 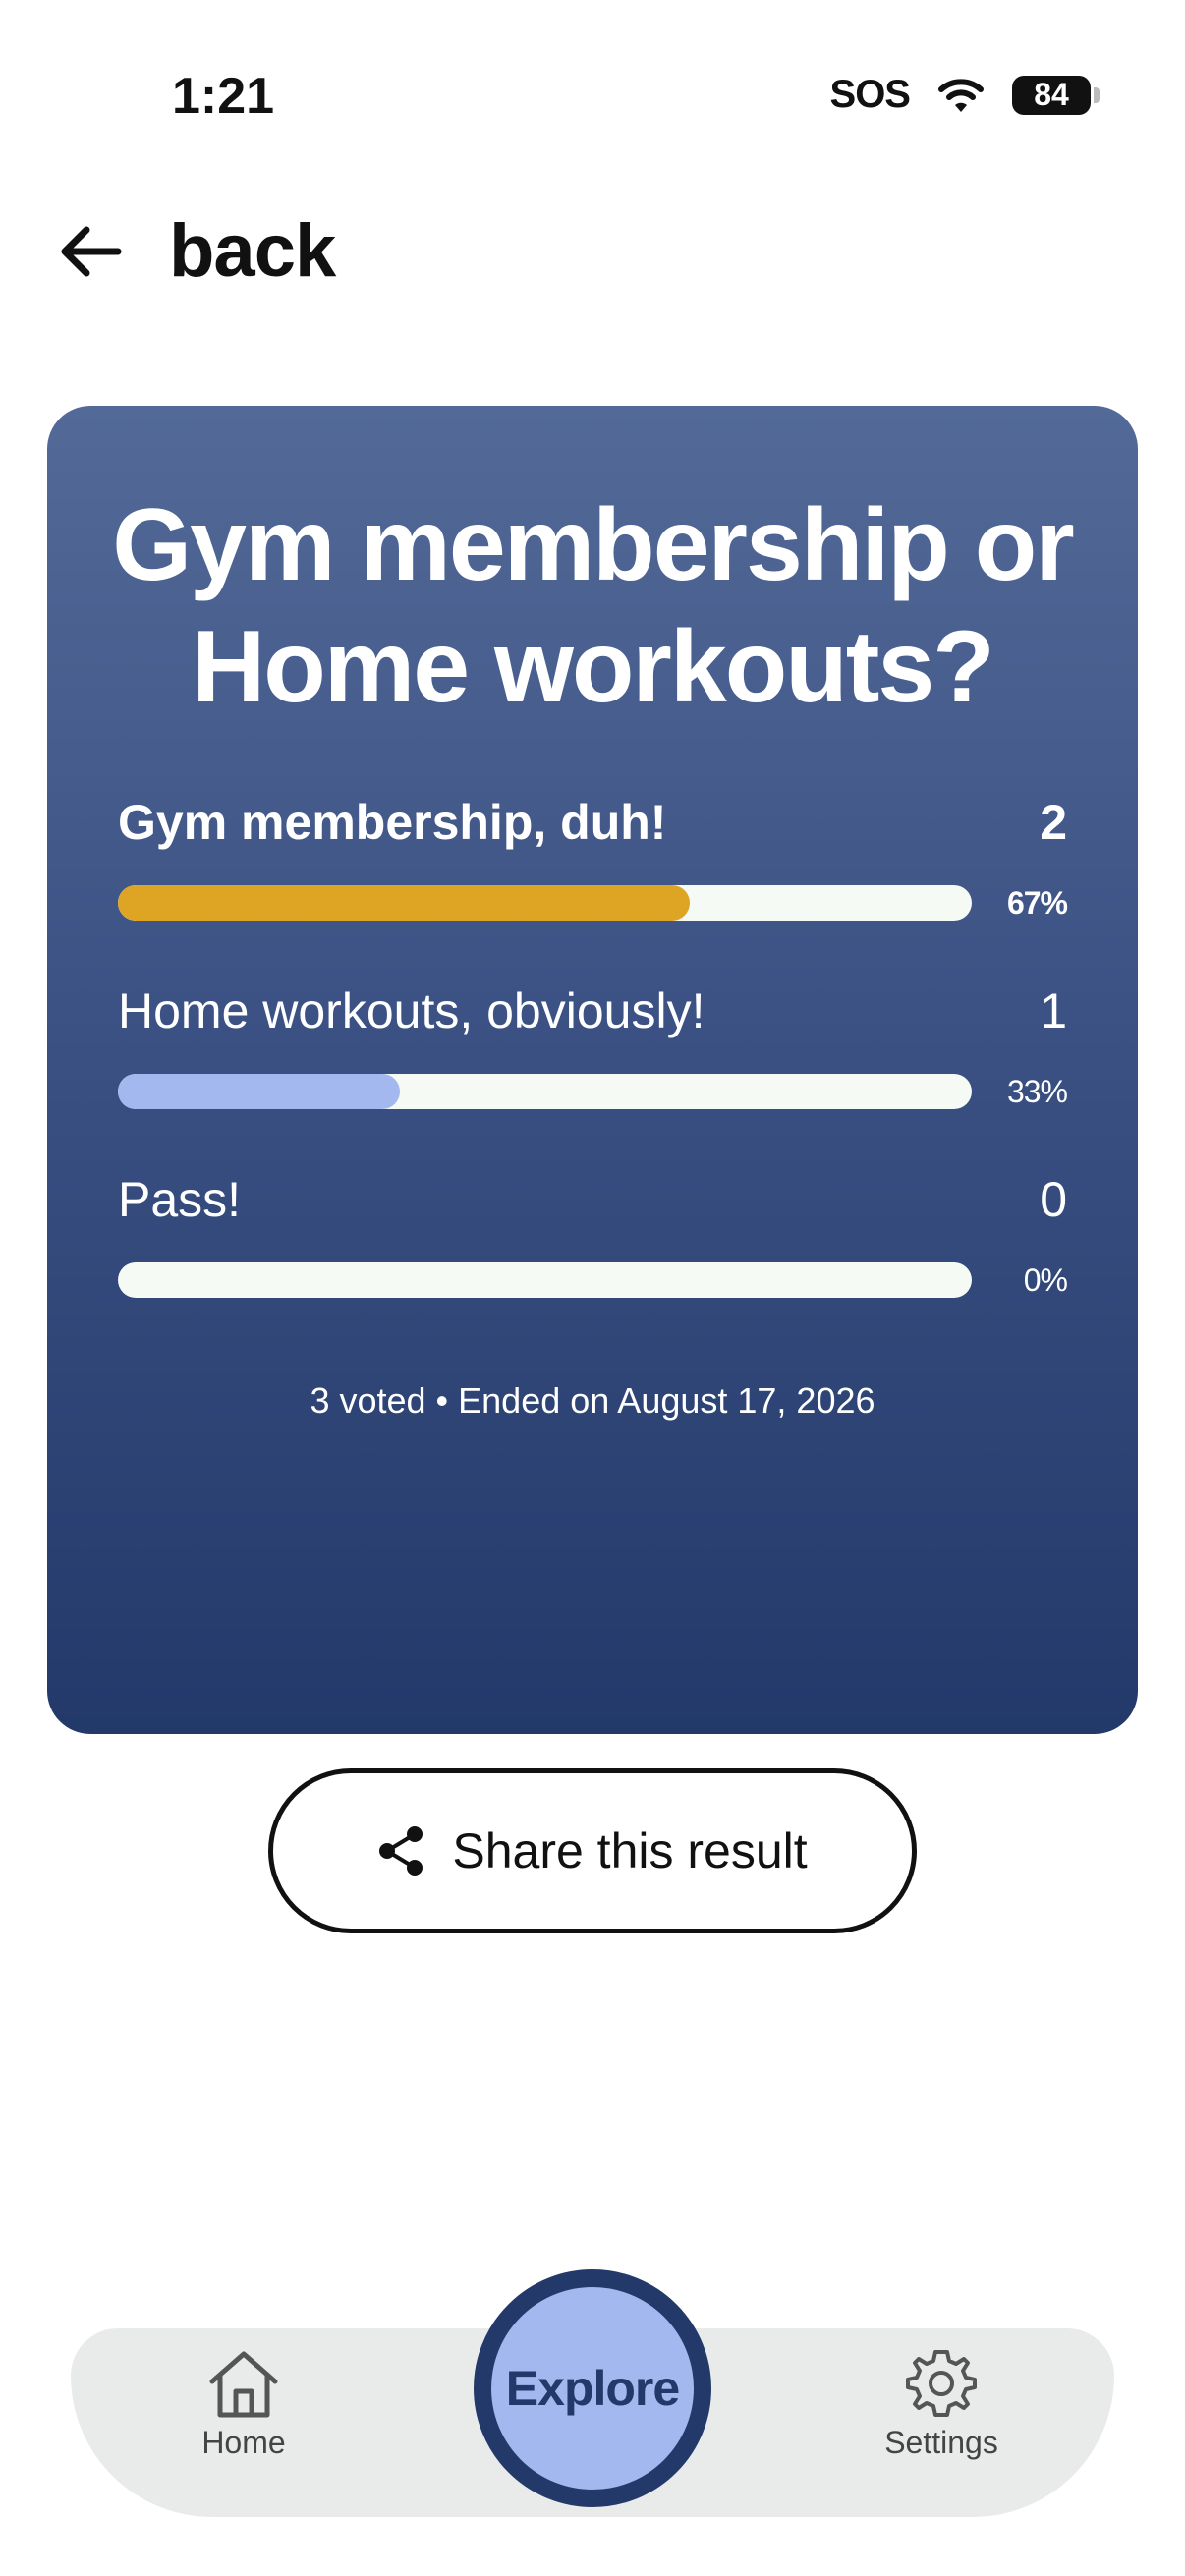 What do you see at coordinates (1045, 1280) in the screenshot?
I see `option-percent: 0%` at bounding box center [1045, 1280].